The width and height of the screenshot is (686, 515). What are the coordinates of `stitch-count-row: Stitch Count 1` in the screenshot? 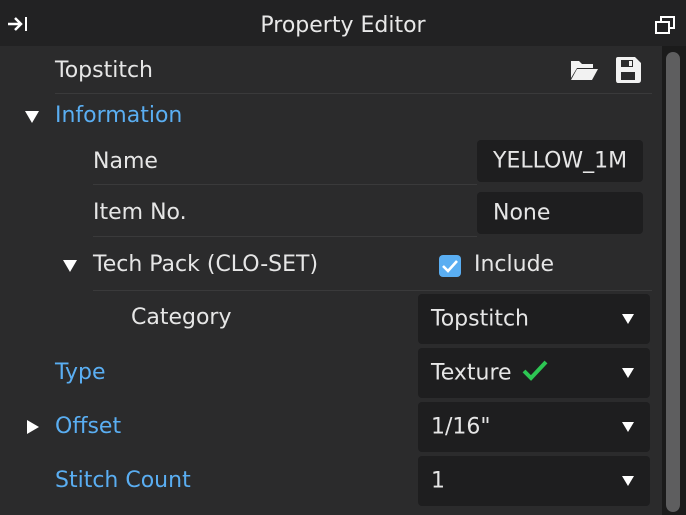 It's located at (331, 481).